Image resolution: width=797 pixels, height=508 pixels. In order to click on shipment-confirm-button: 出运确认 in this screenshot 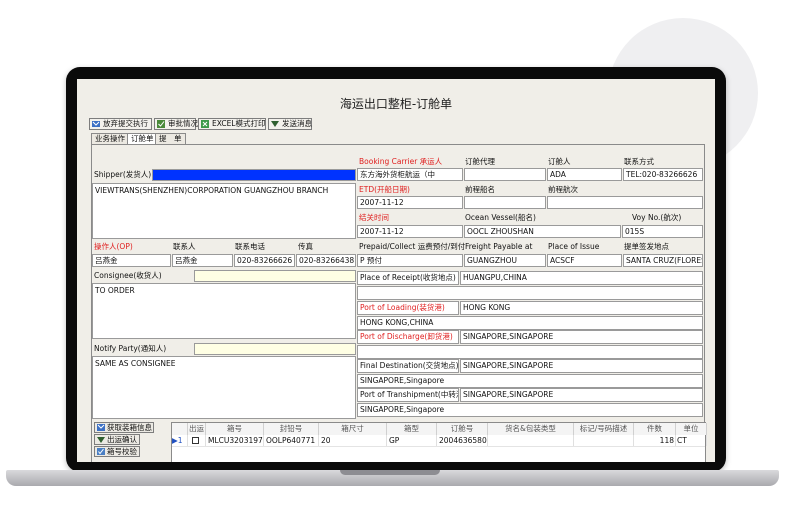, I will do `click(117, 439)`.